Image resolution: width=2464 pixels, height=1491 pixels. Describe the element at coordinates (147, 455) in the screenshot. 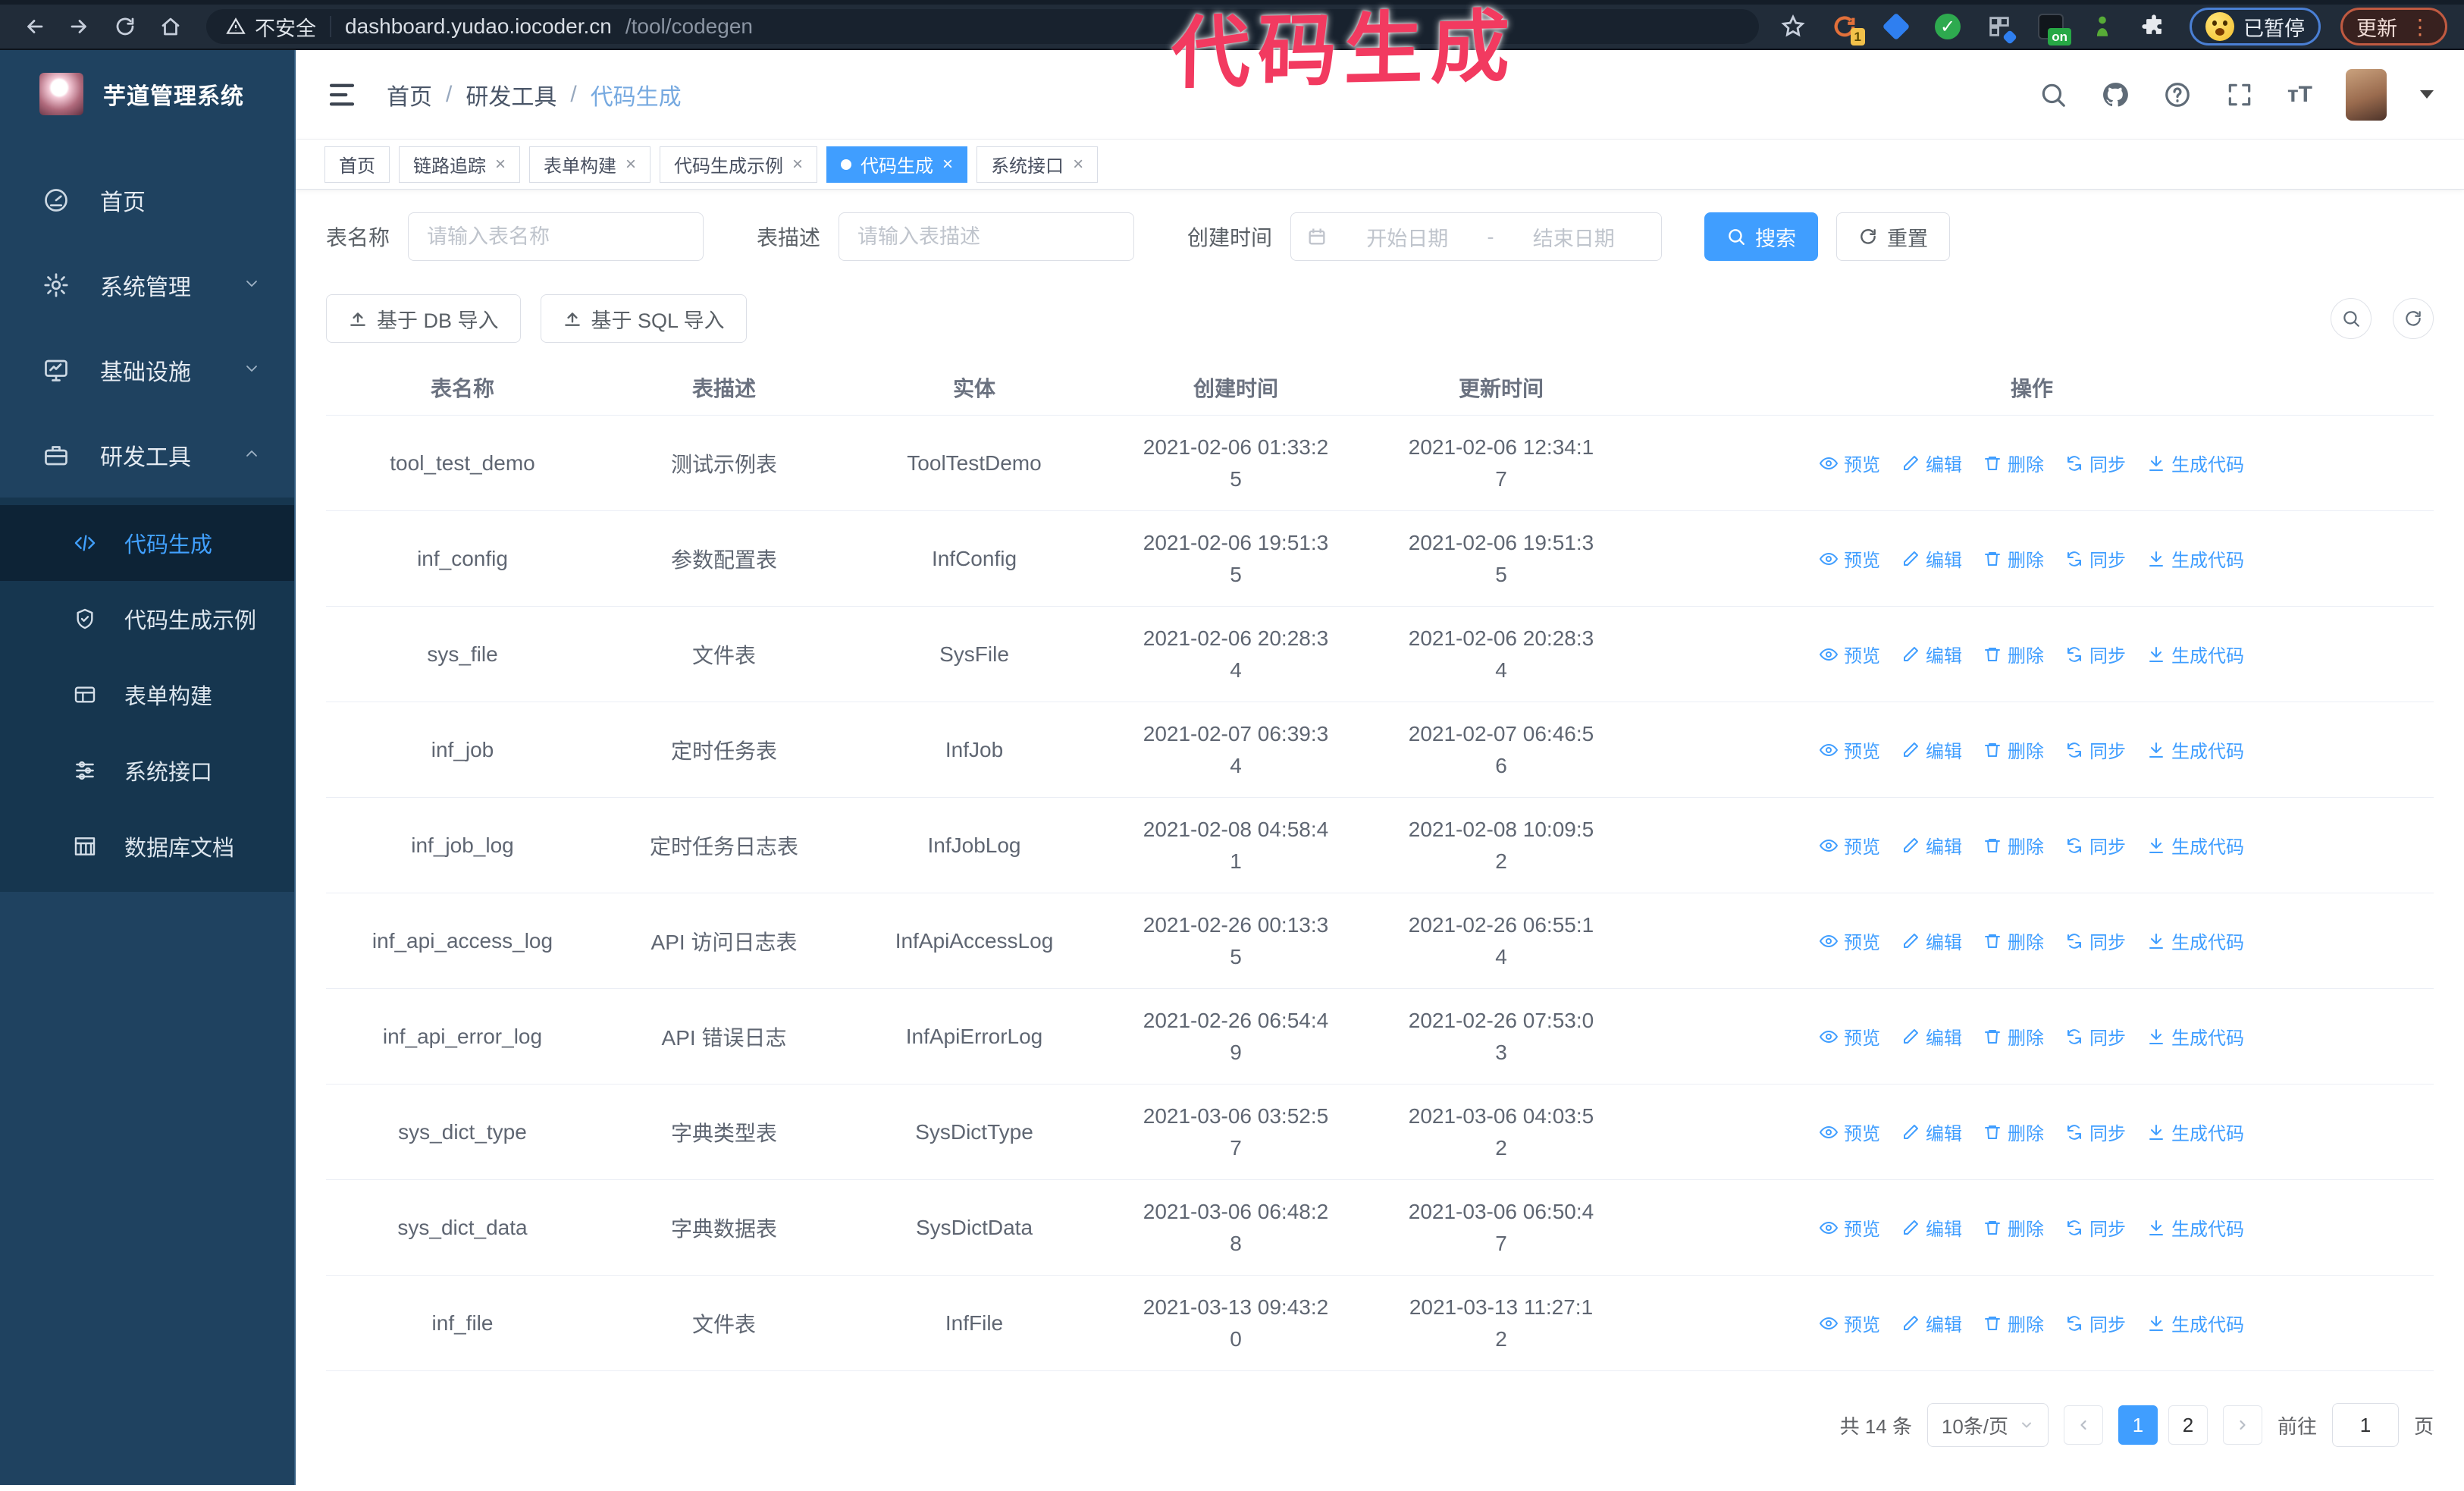

I see `sidebar-item-devtools: 研发工具` at that location.